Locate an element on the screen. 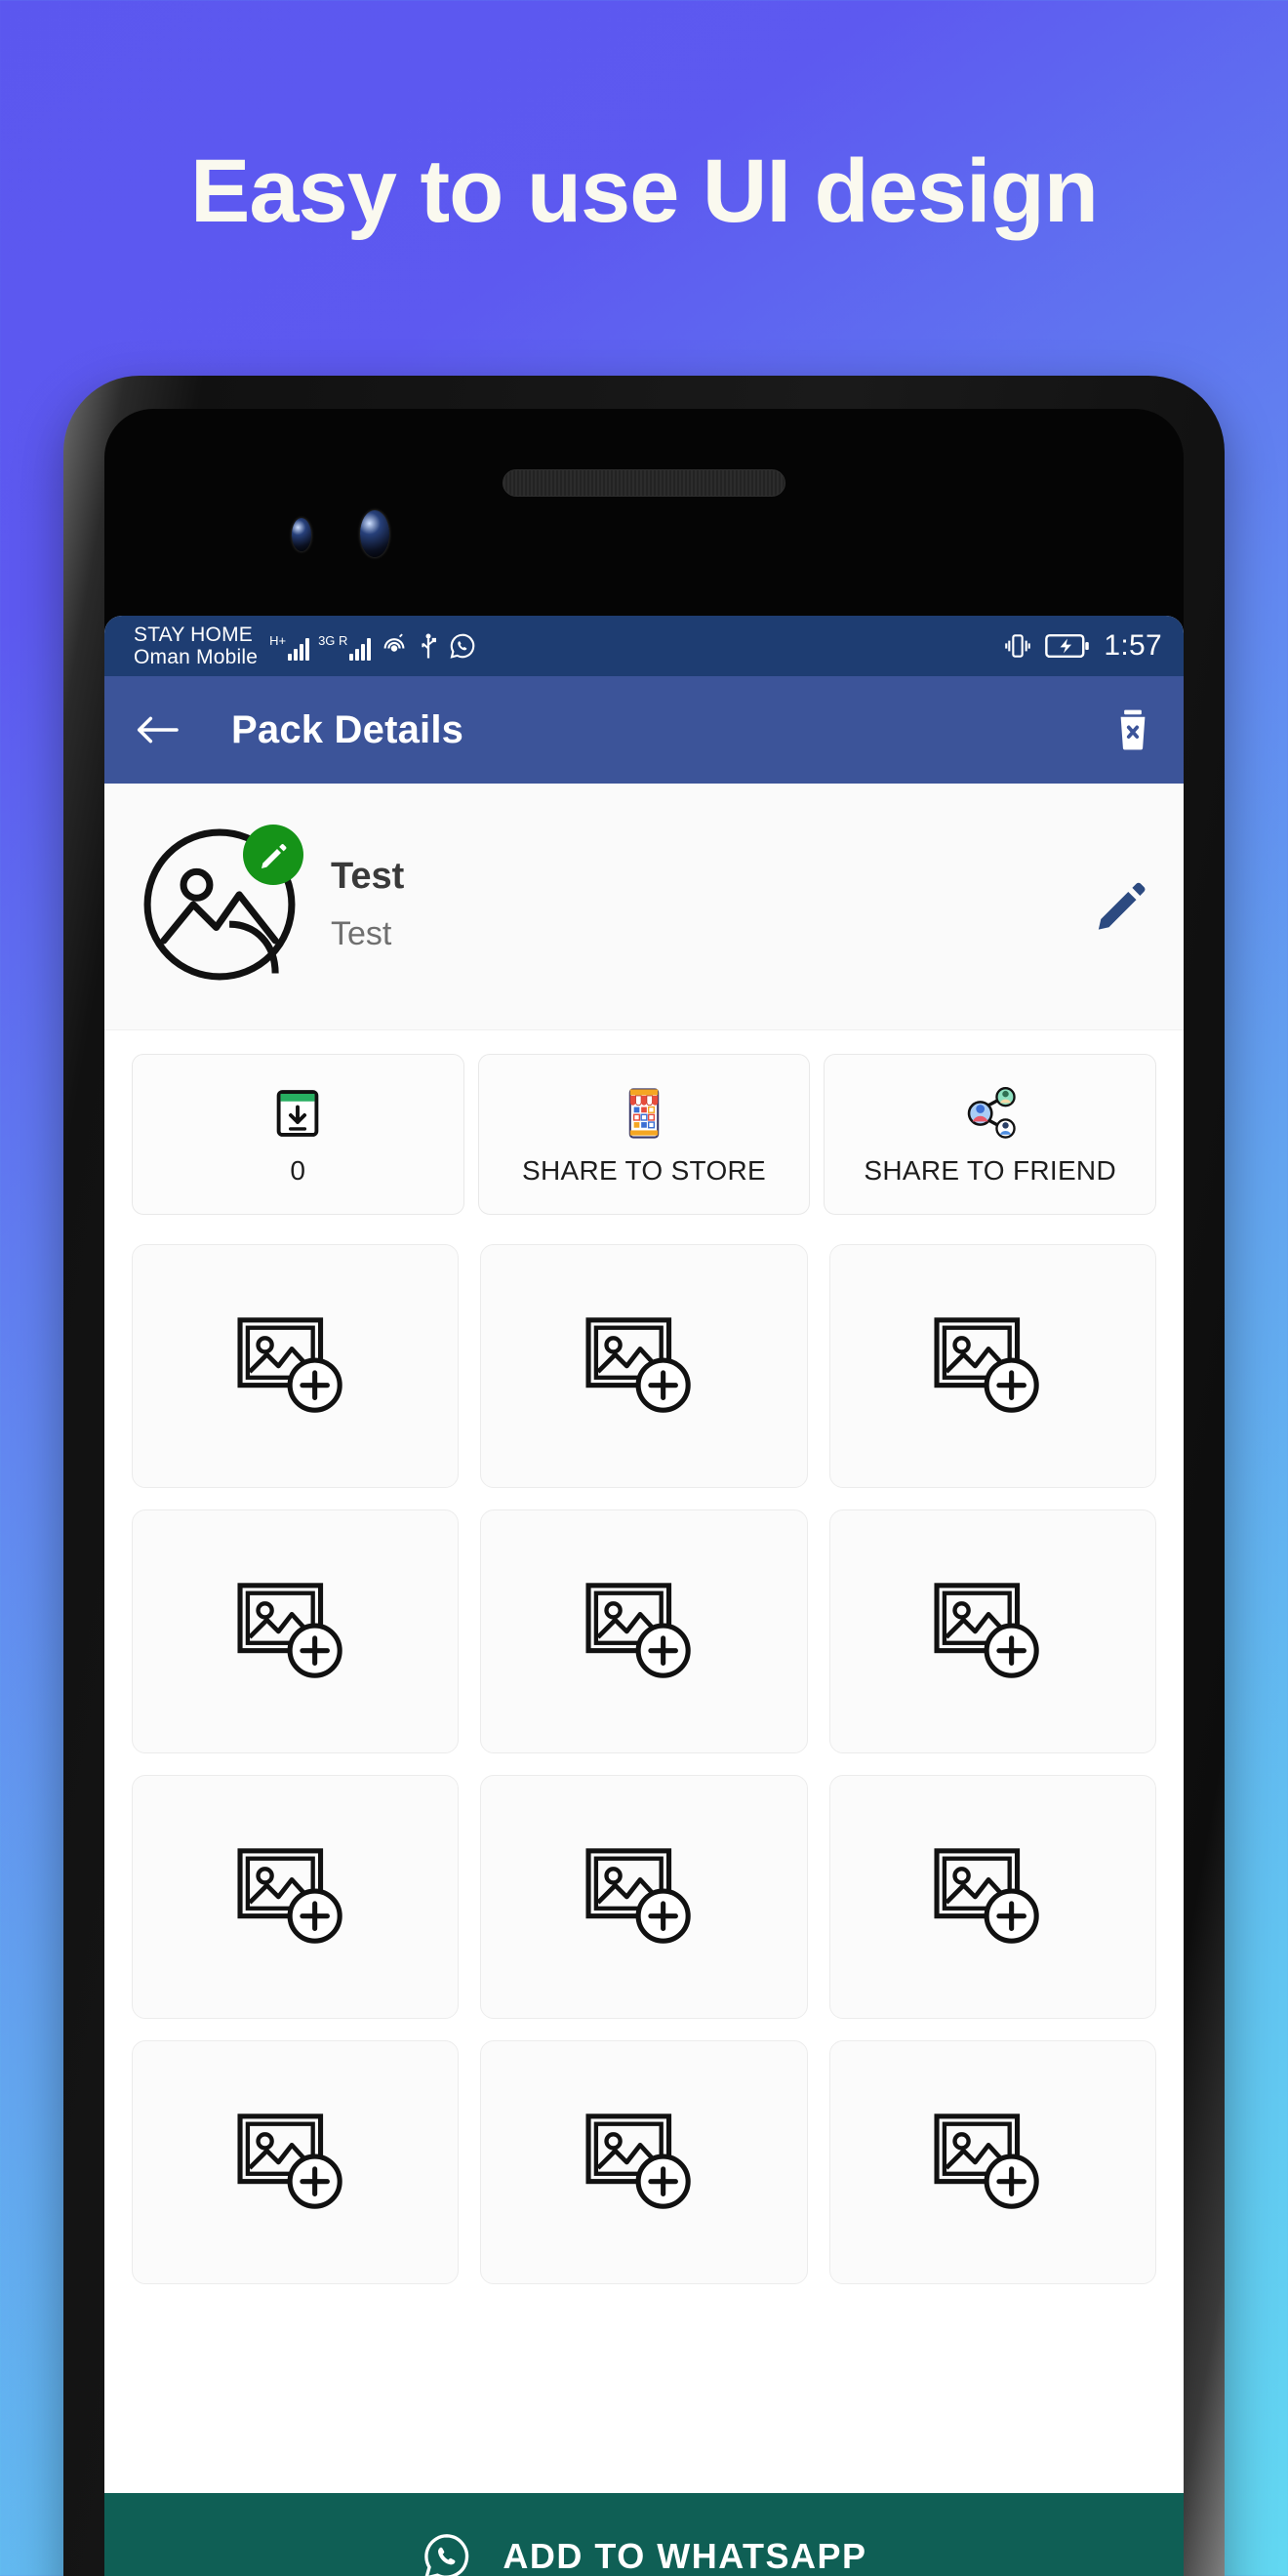  battery-charging-icon is located at coordinates (1067, 646).